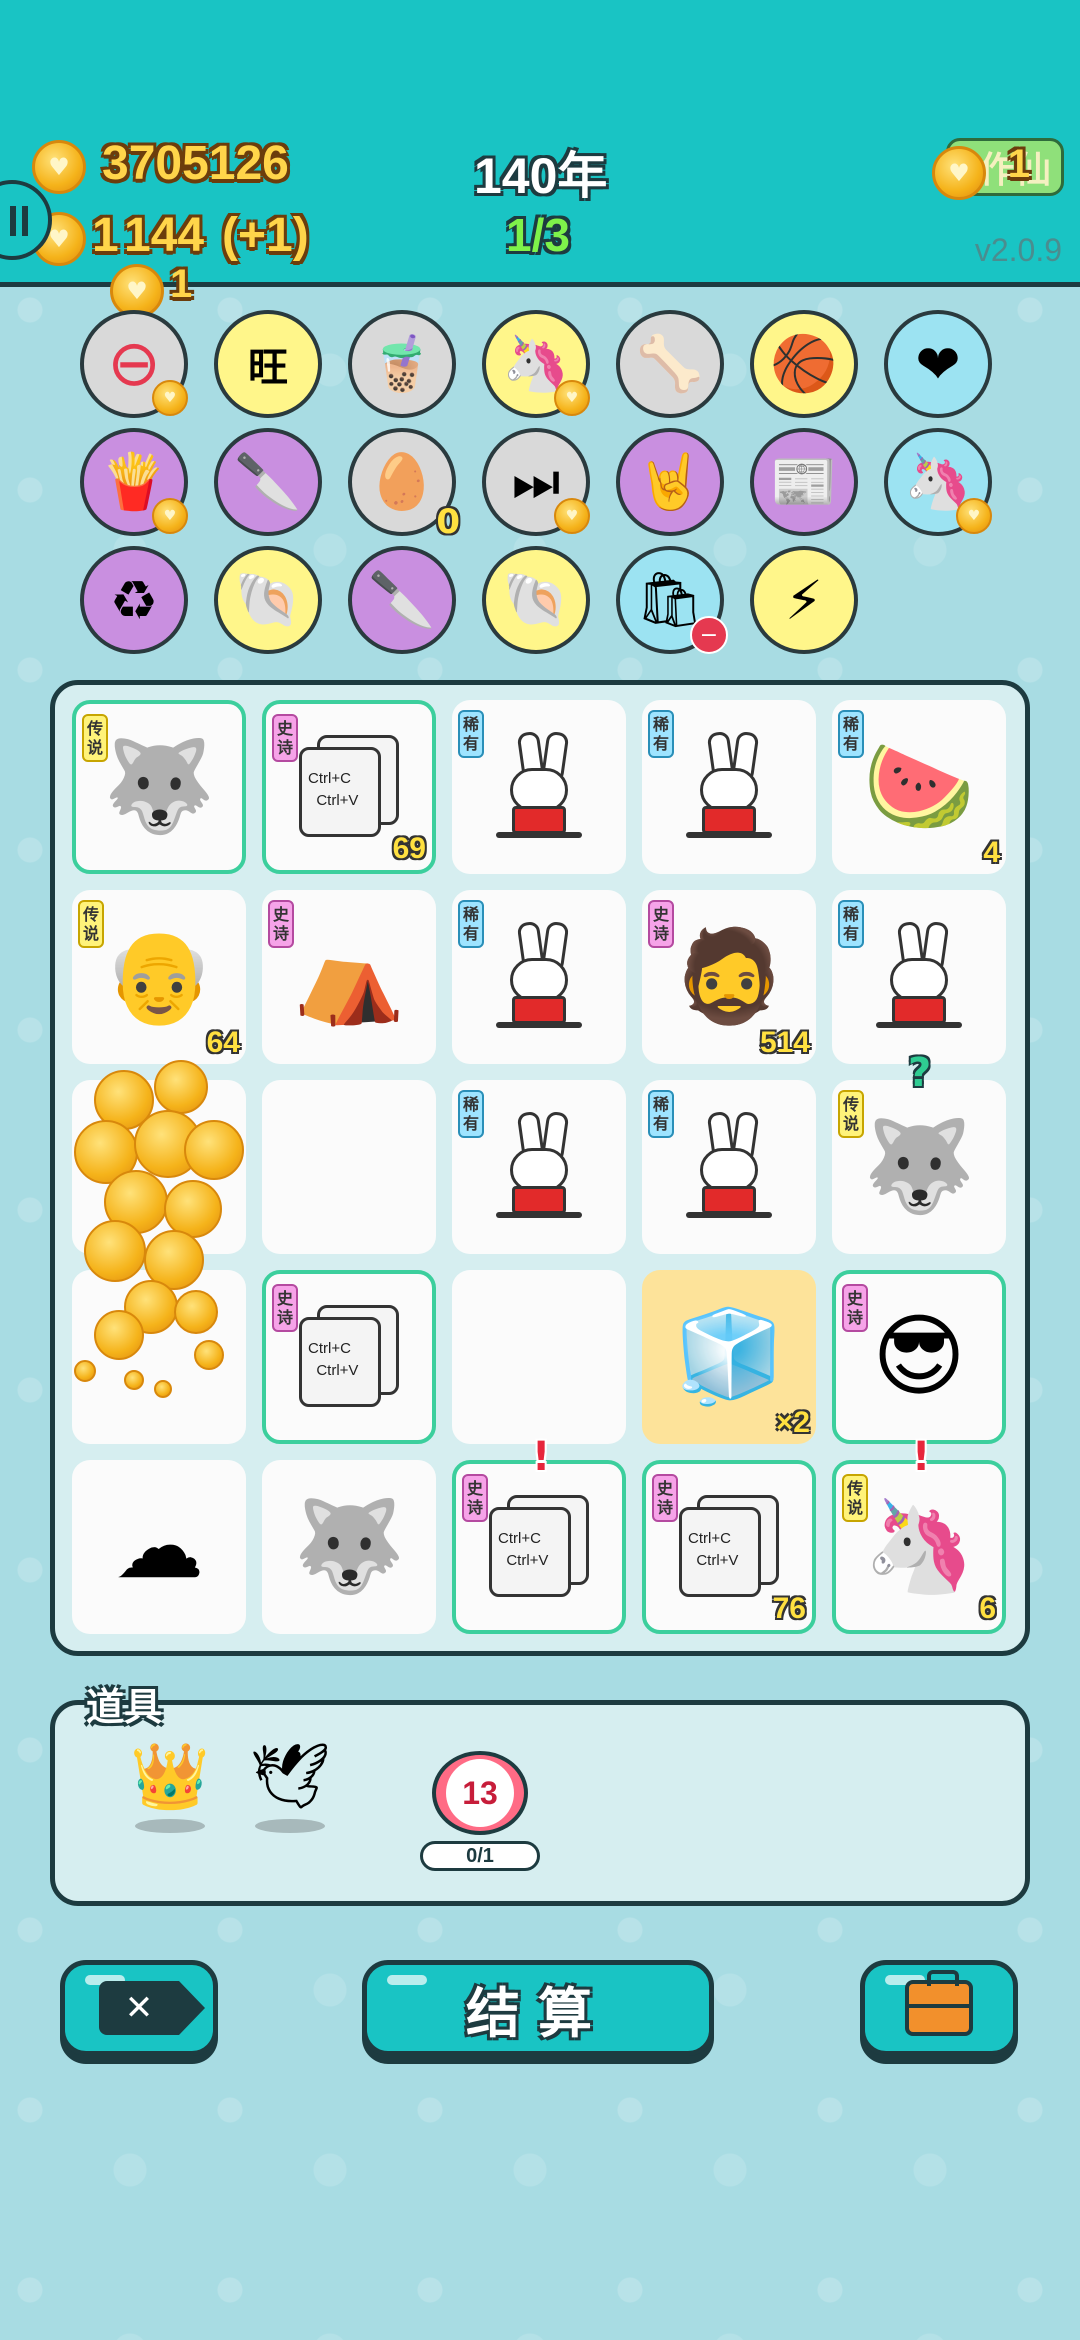  What do you see at coordinates (134, 364) in the screenshot?
I see `relic-minus-circle-icon: ⊖ ♥` at bounding box center [134, 364].